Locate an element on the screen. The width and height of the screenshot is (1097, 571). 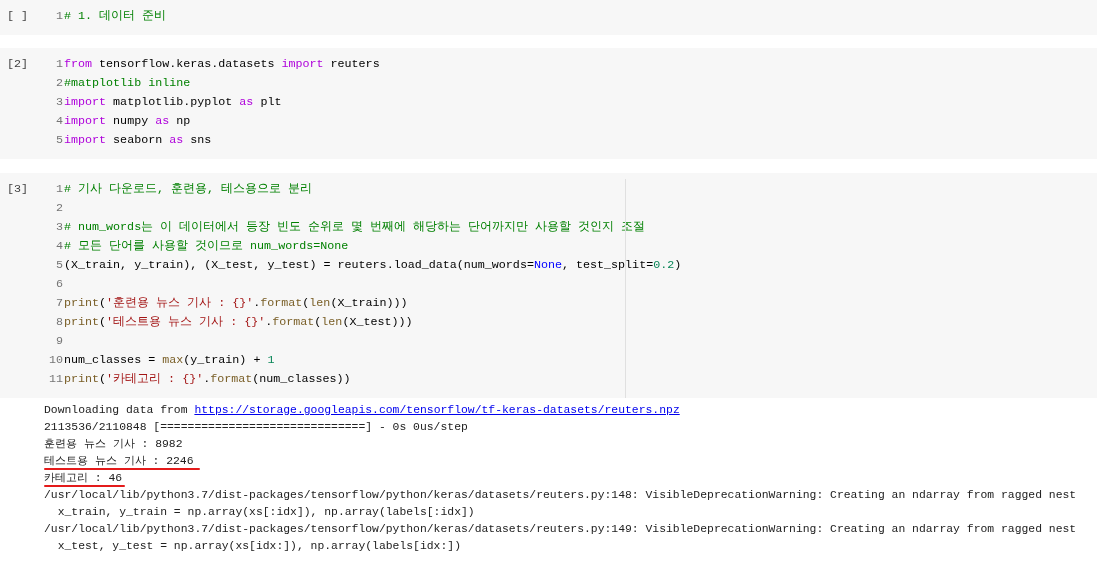
code-line: from tensorflow.keras.datasets import reuters is located at coordinates (222, 64).